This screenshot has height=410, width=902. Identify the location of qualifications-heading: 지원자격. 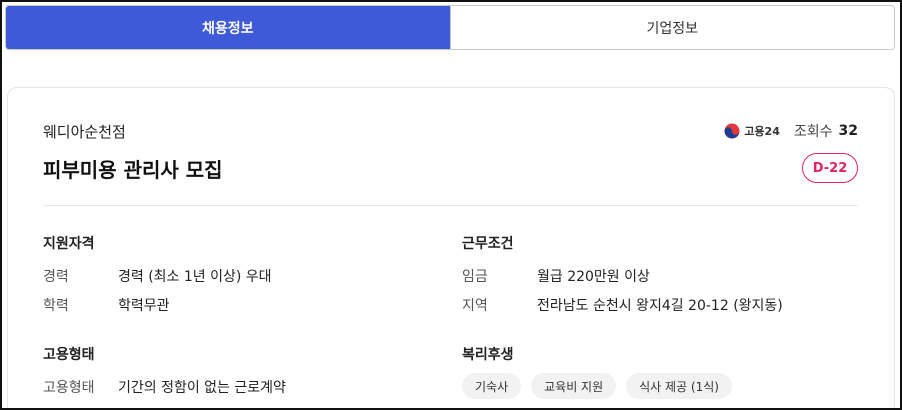
(69, 244).